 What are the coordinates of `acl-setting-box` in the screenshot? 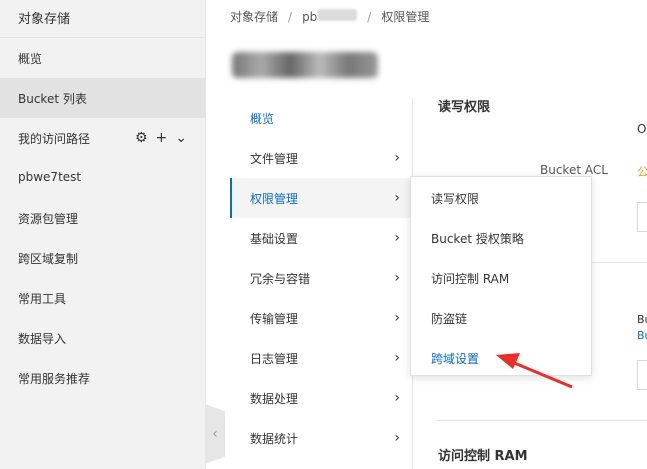 It's located at (642, 217).